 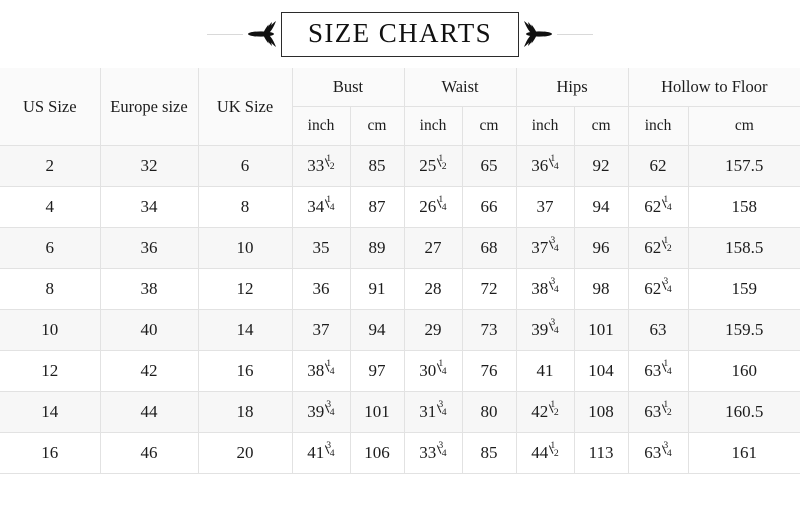 What do you see at coordinates (545, 207) in the screenshot?
I see `cell-hips-inch: 37` at bounding box center [545, 207].